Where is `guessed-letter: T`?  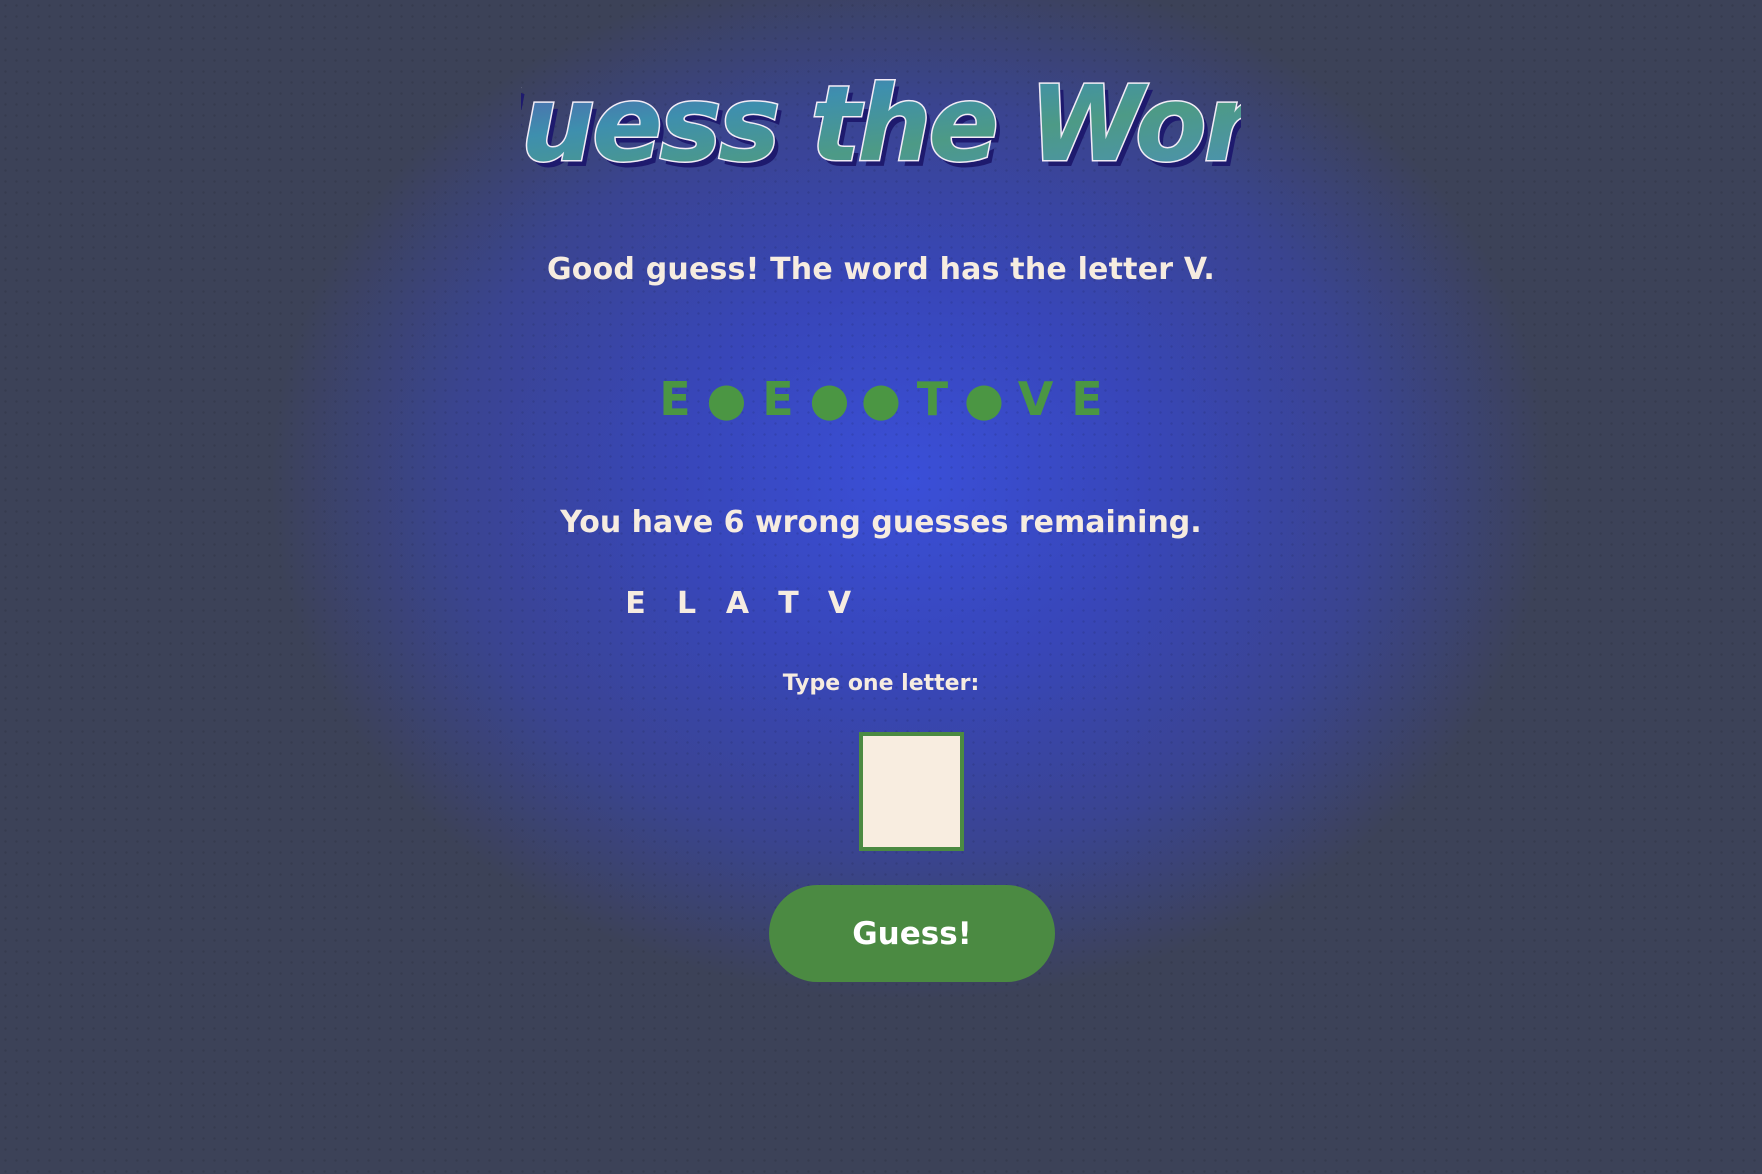
guessed-letter: T is located at coordinates (788, 603).